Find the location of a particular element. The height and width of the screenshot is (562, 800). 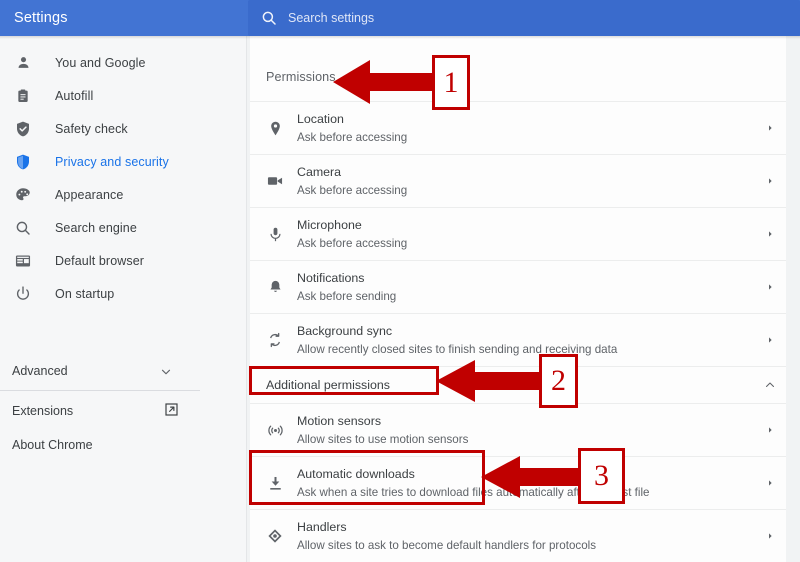

app-title: Settings is located at coordinates (41, 18).